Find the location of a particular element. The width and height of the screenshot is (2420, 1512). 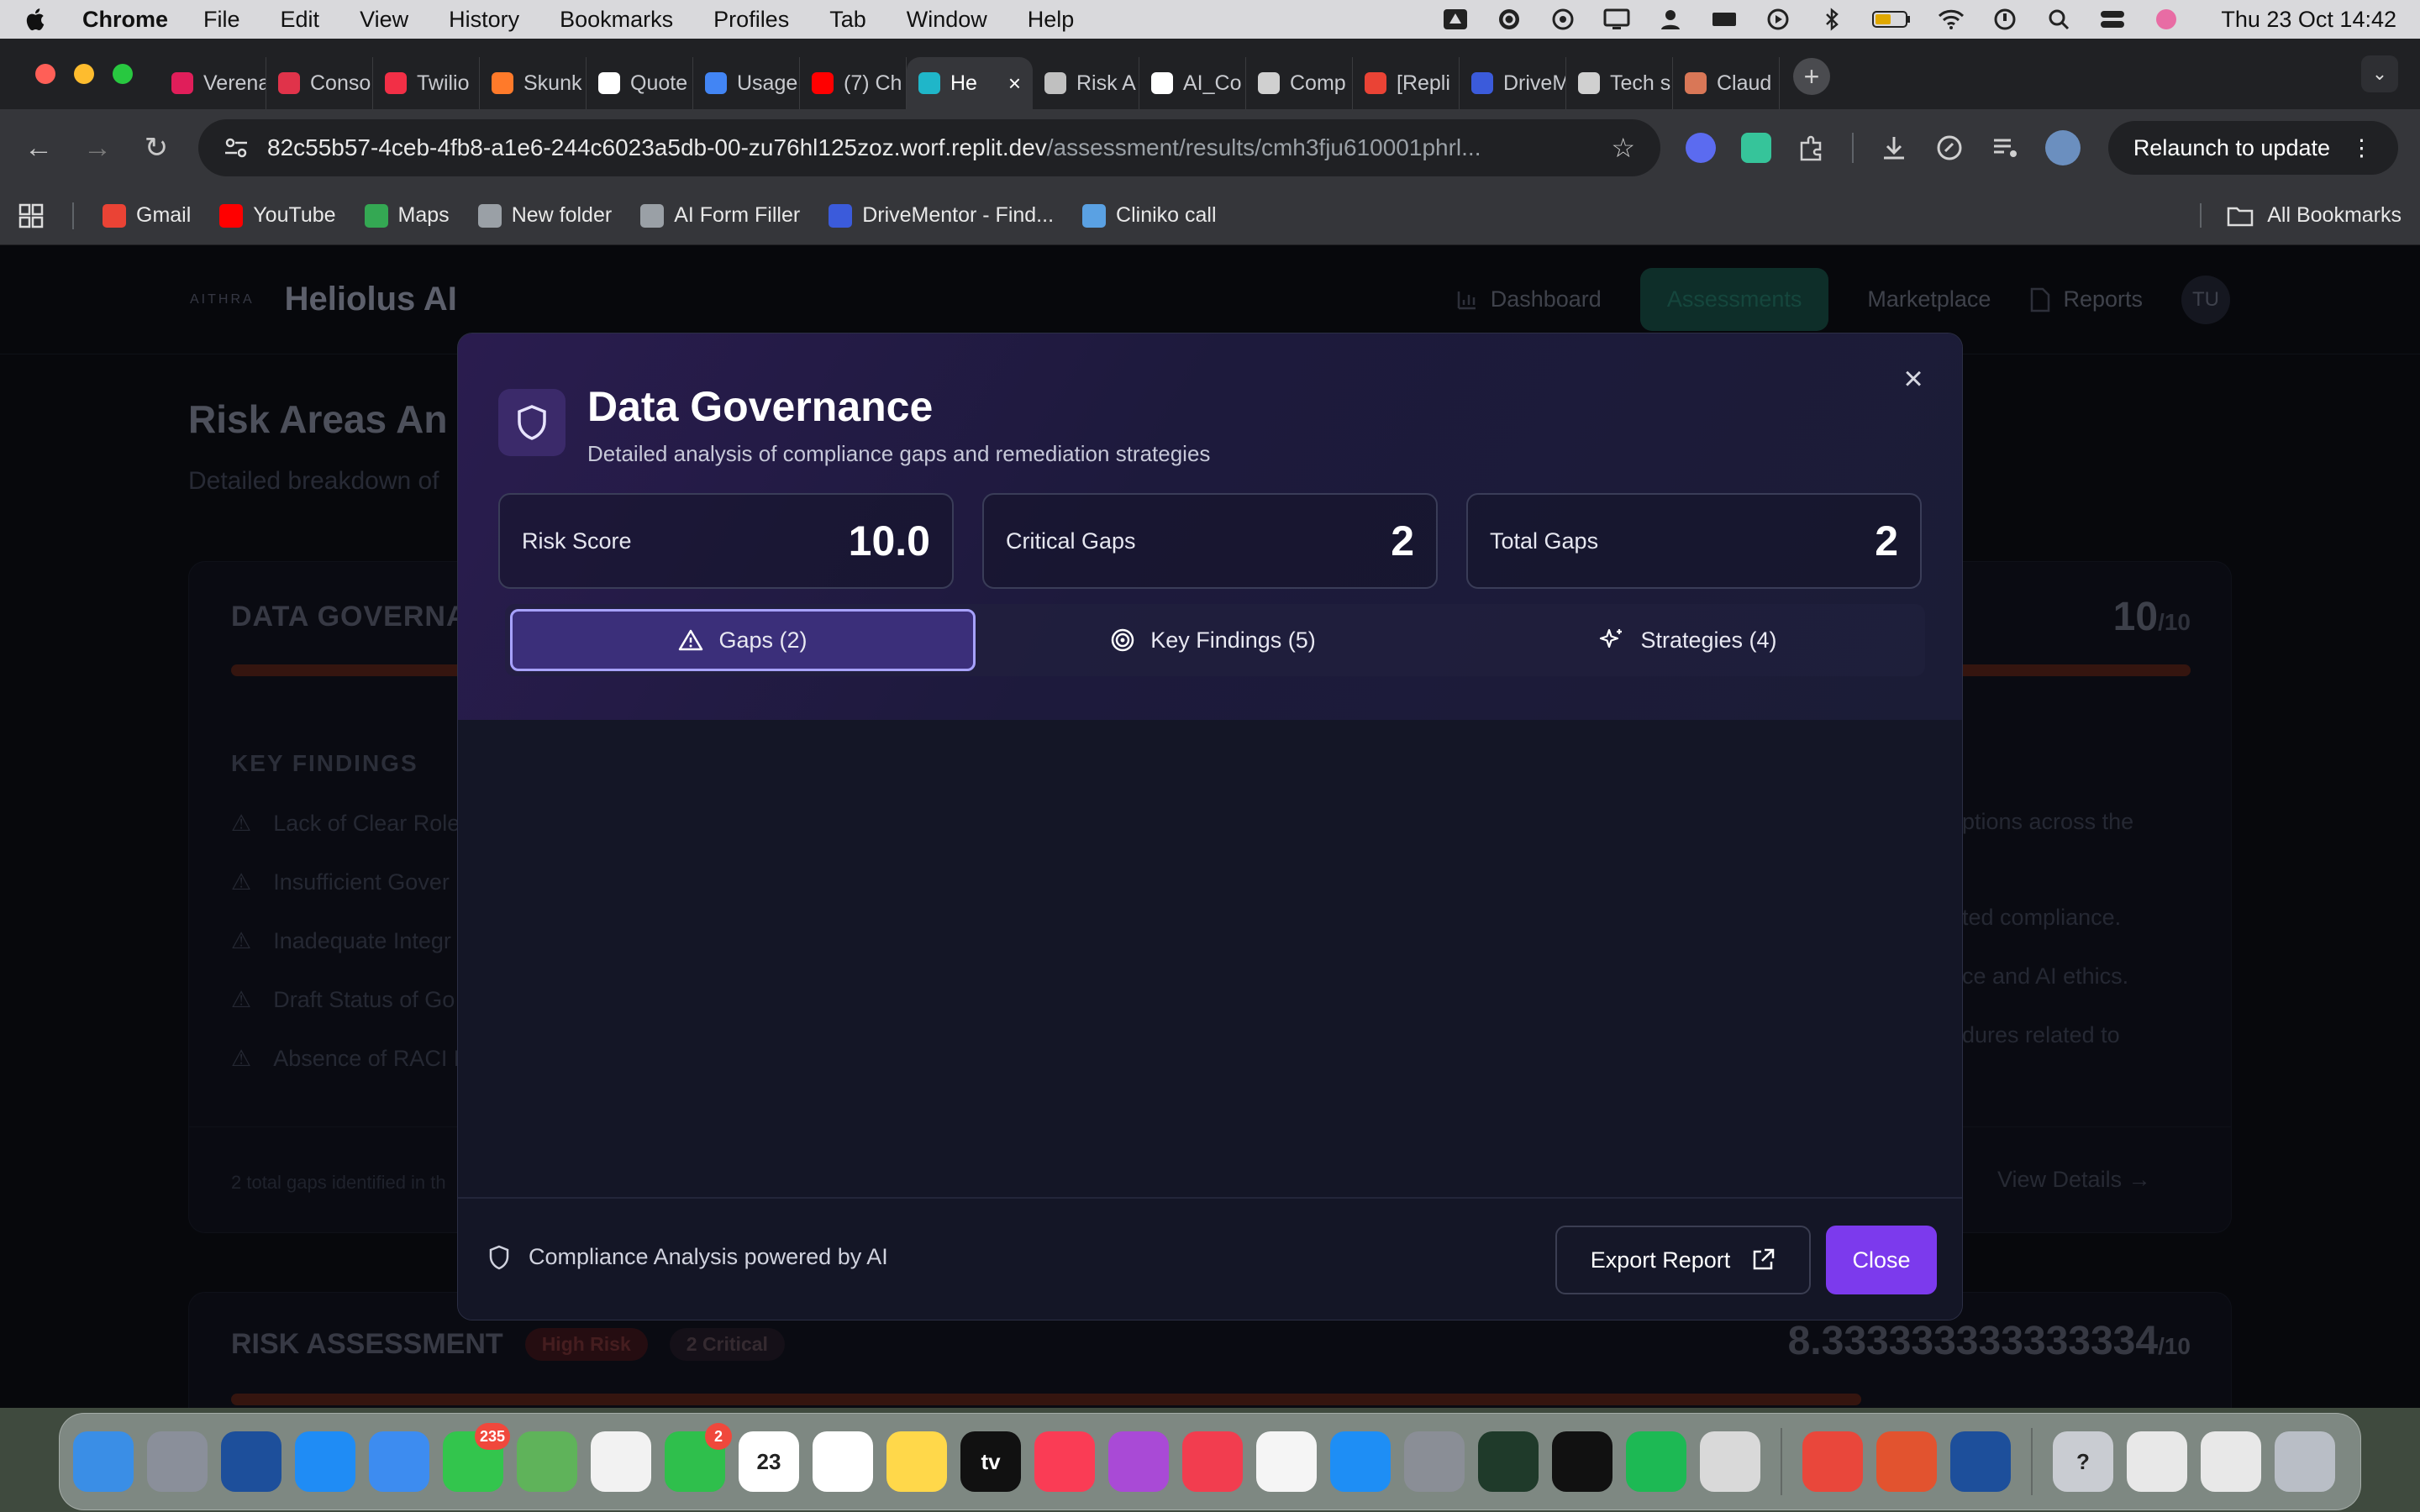

dock-window-icon is located at coordinates (2231, 1461).